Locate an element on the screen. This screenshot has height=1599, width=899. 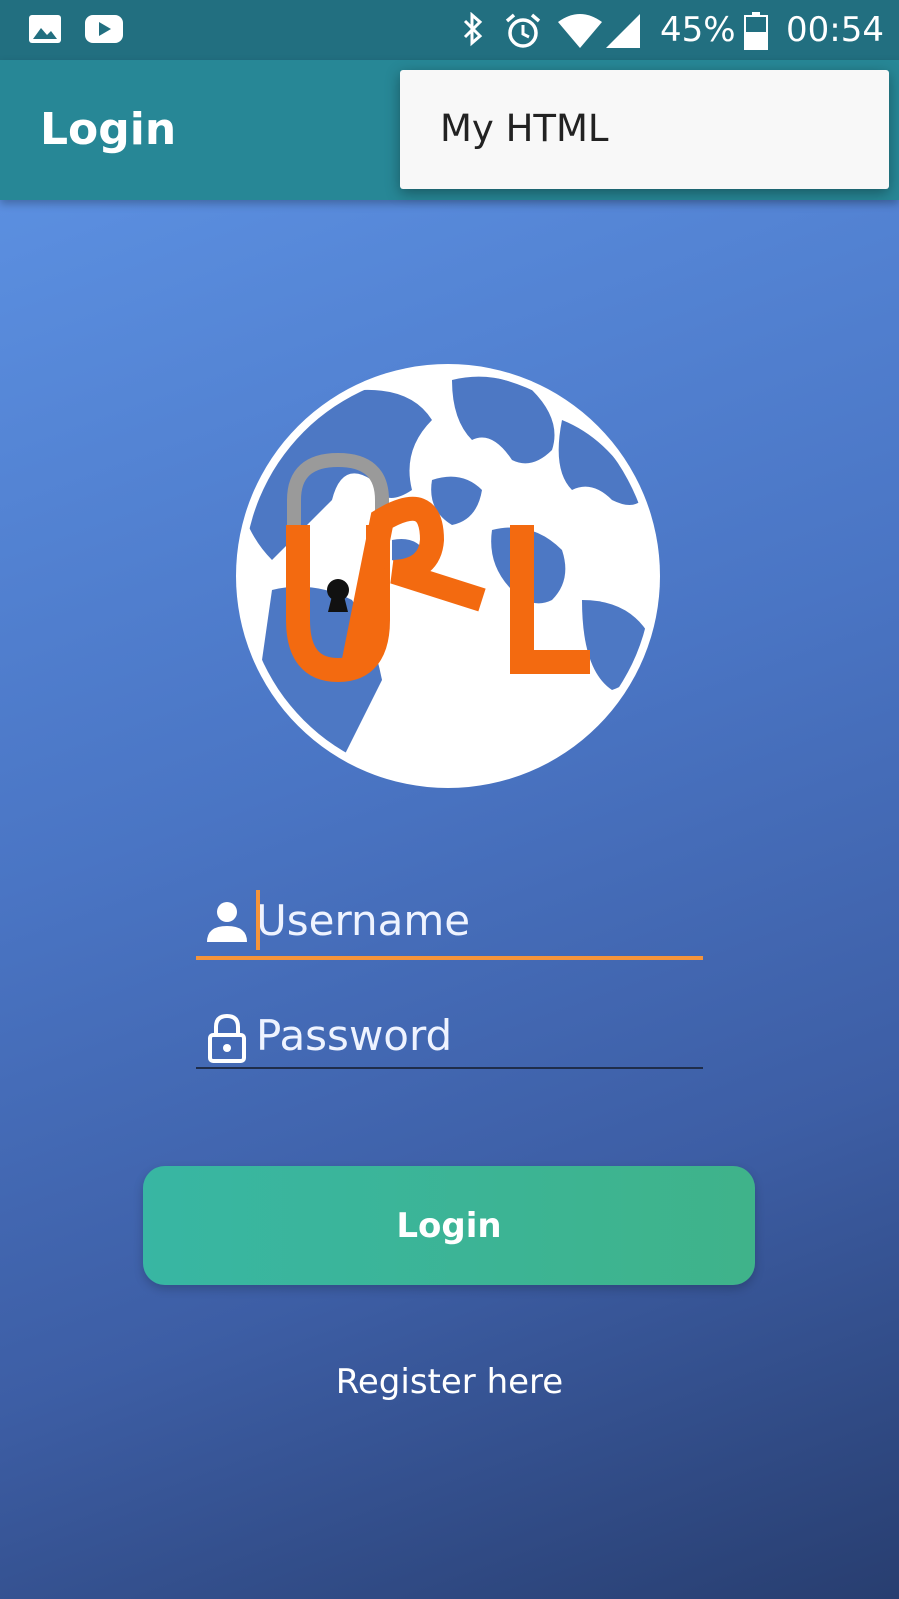
person-icon is located at coordinates (227, 922).